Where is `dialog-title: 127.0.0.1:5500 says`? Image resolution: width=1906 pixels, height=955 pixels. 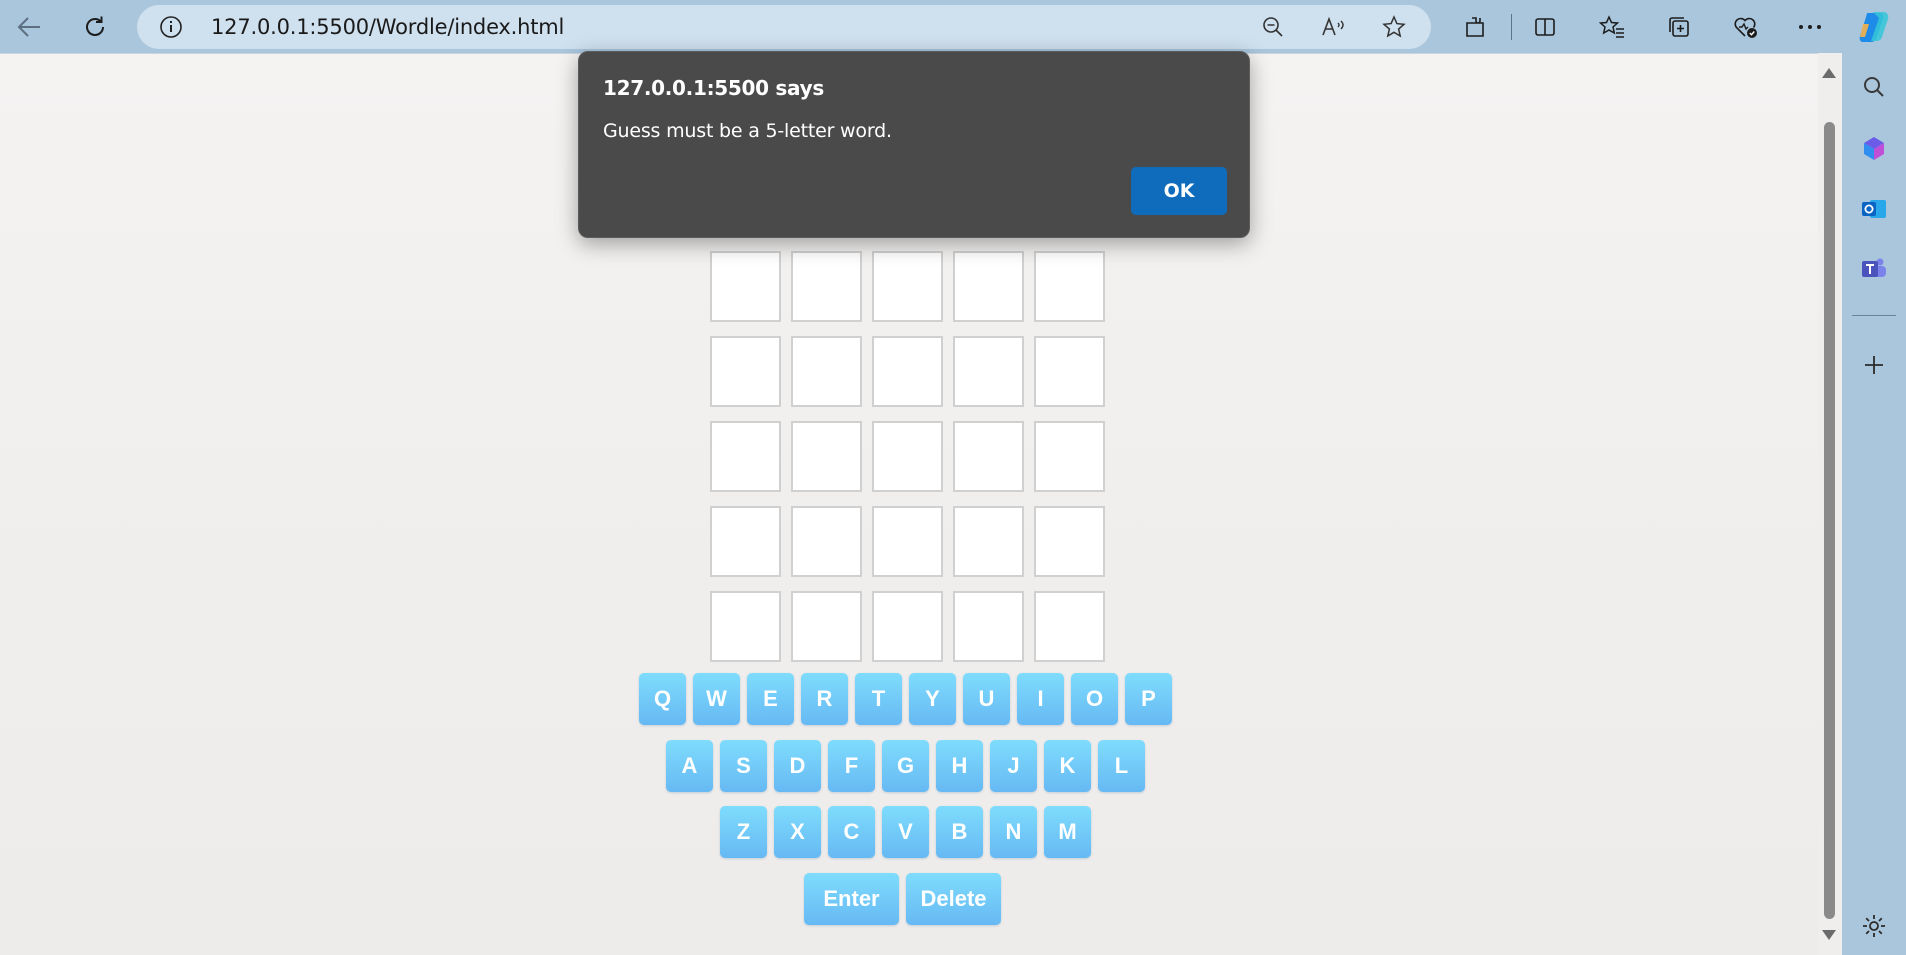 dialog-title: 127.0.0.1:5500 says is located at coordinates (713, 88).